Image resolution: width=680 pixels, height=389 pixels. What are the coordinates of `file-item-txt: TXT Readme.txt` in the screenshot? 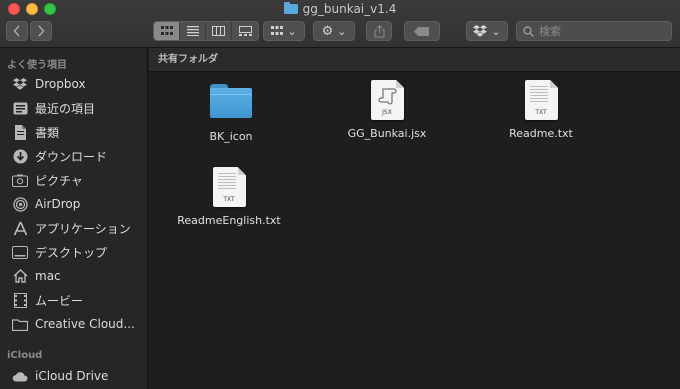 It's located at (541, 110).